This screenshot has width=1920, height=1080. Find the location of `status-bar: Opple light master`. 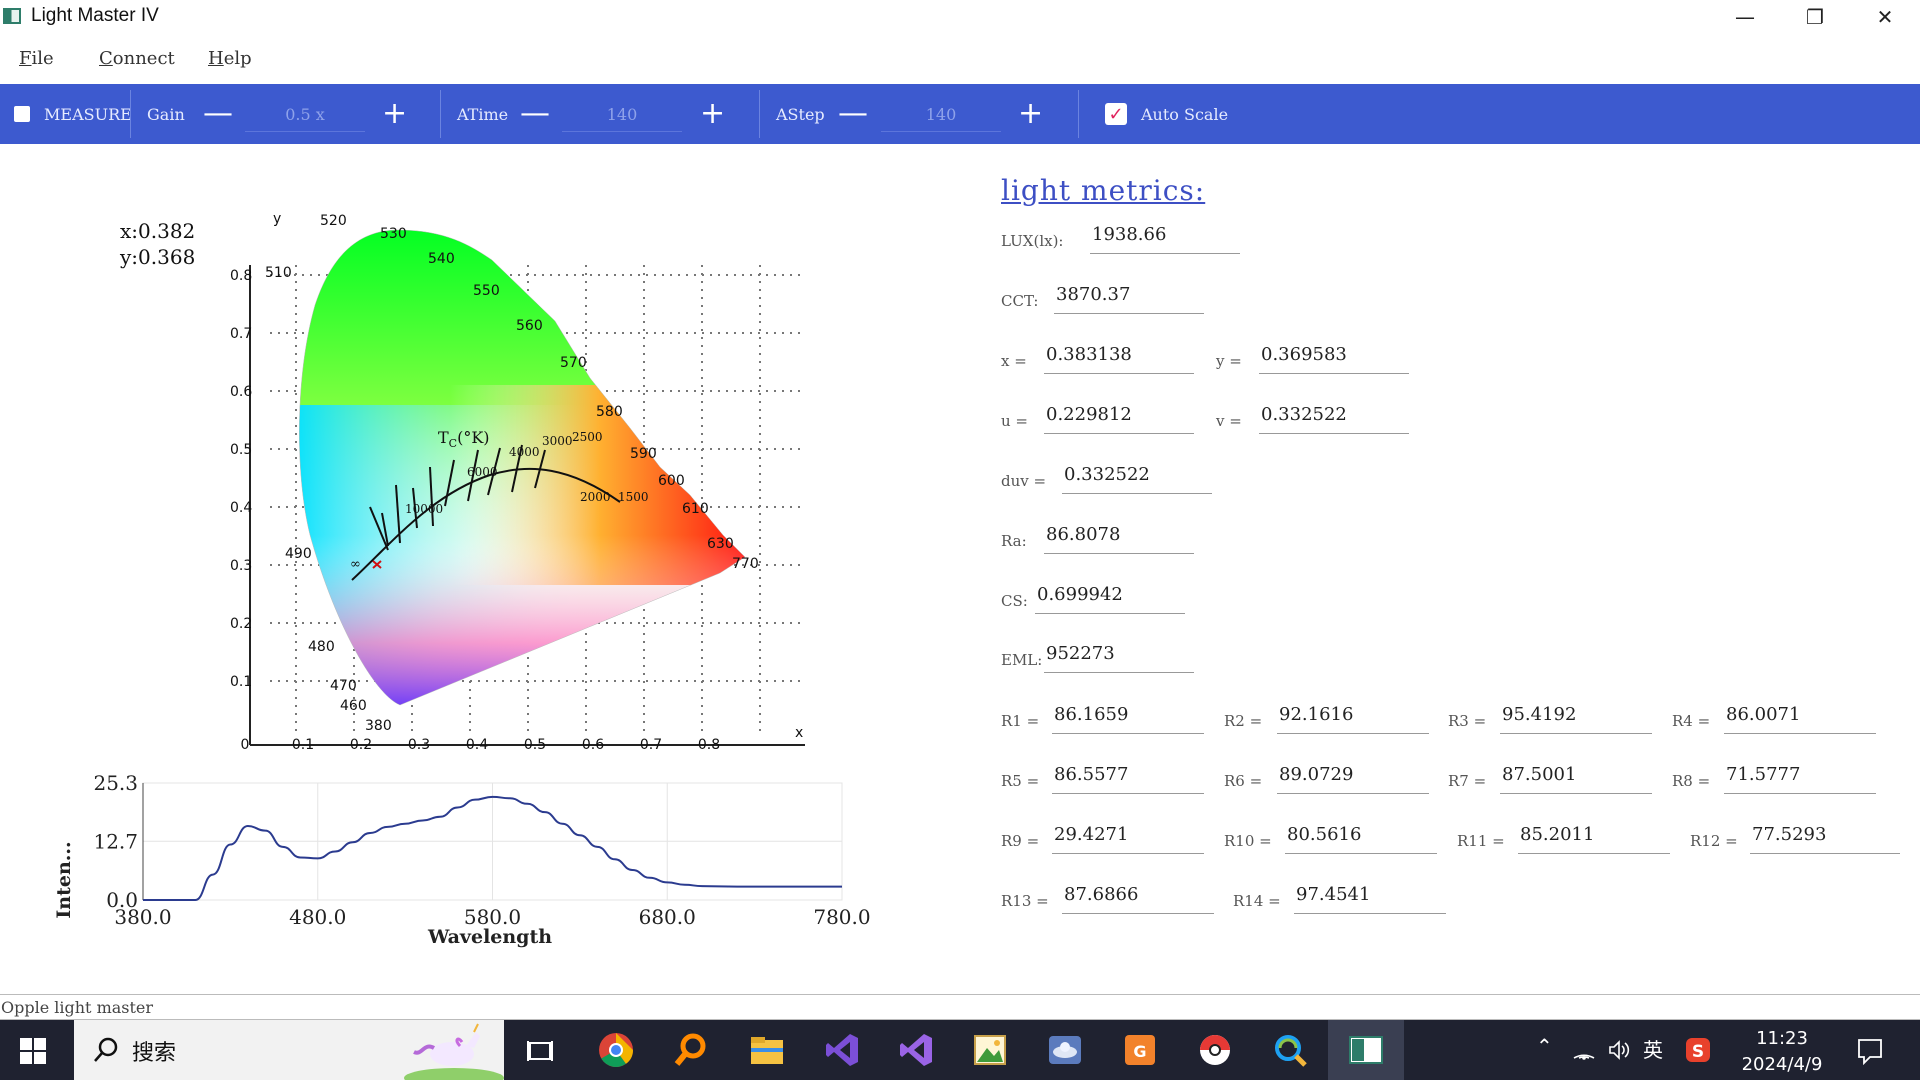

status-bar: Opple light master is located at coordinates (960, 1007).